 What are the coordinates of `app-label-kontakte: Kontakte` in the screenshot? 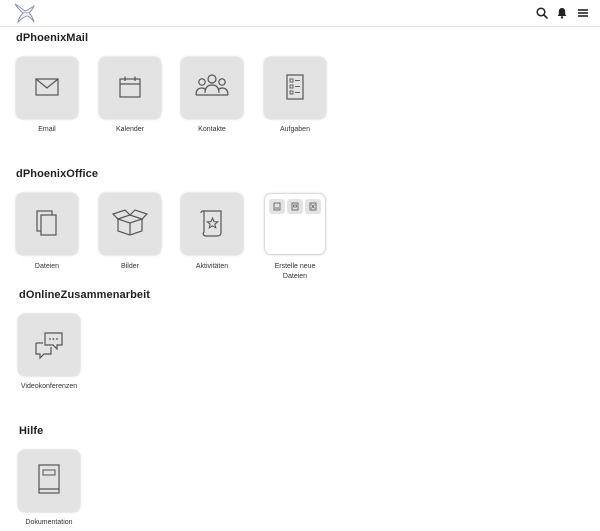 It's located at (212, 129).